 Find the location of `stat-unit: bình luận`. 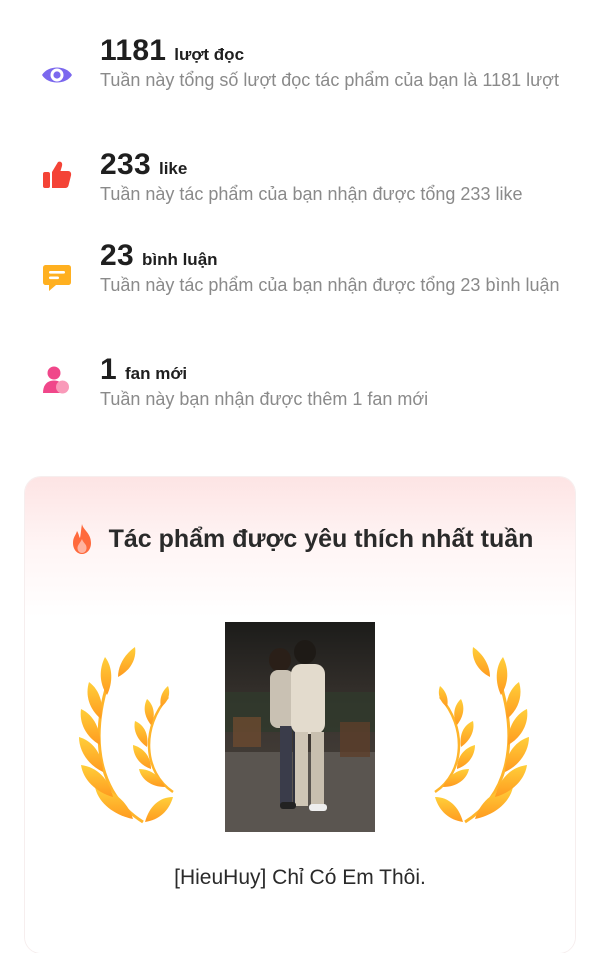

stat-unit: bình luận is located at coordinates (179, 259).